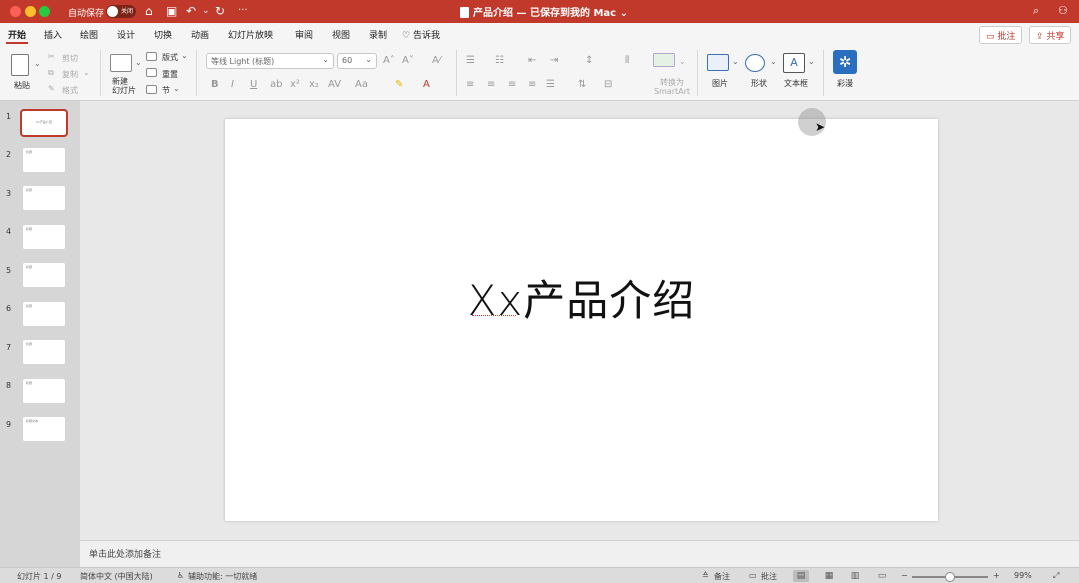 This screenshot has width=1079, height=583. I want to click on document-title: 产品介绍 — 已保存到我的 Mac ⌄, so click(544, 11).